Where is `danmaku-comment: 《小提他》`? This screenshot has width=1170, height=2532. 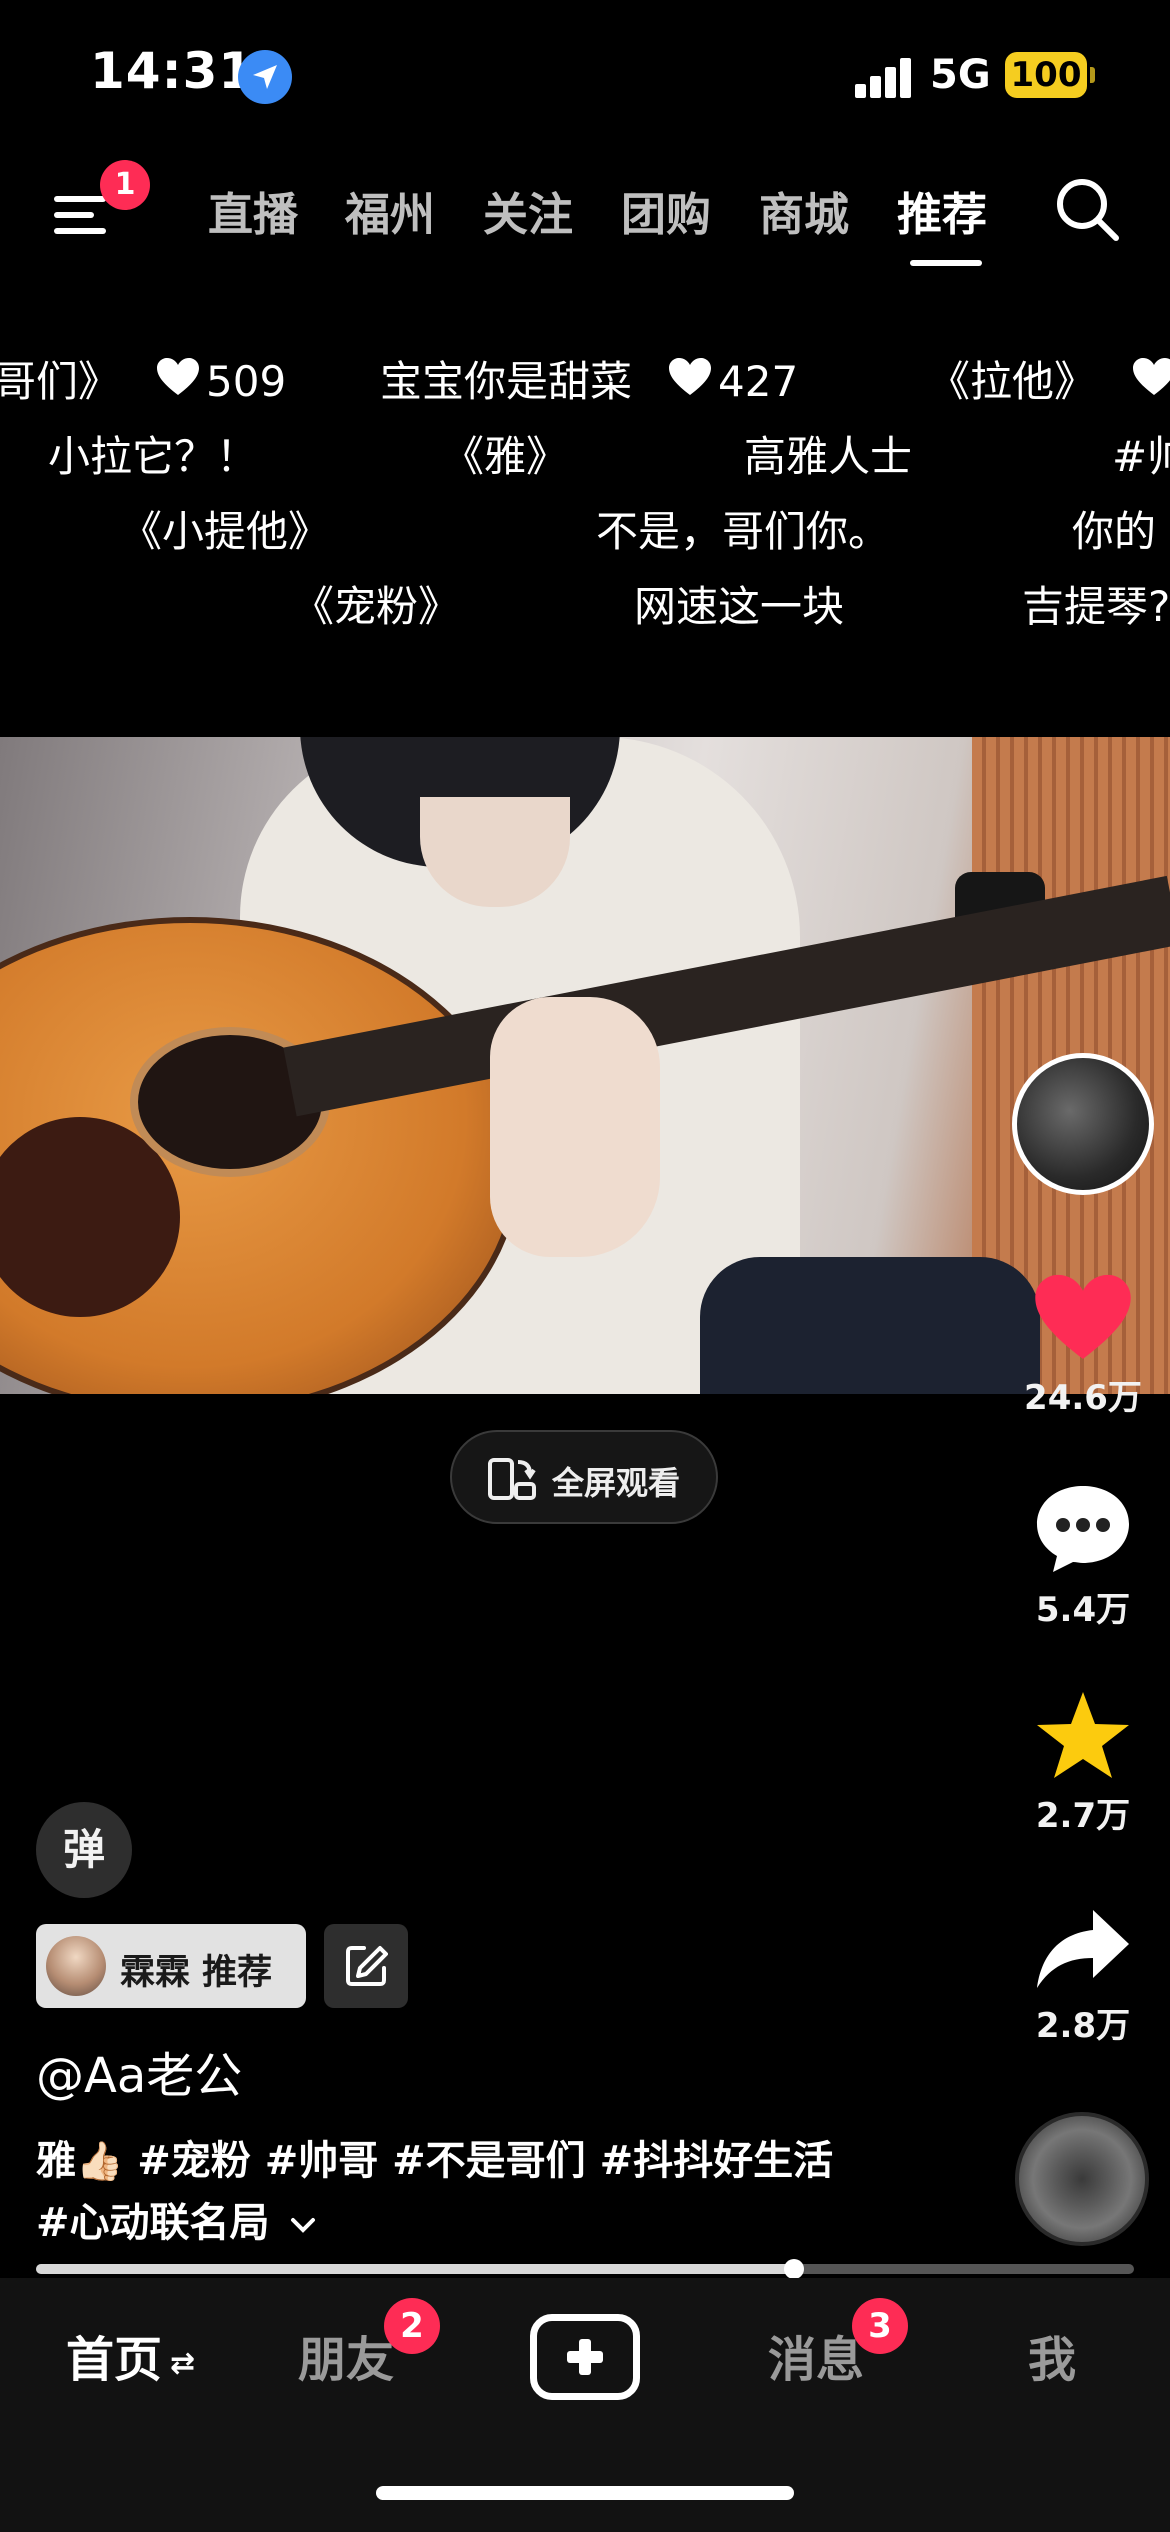 danmaku-comment: 《小提他》 is located at coordinates (225, 531).